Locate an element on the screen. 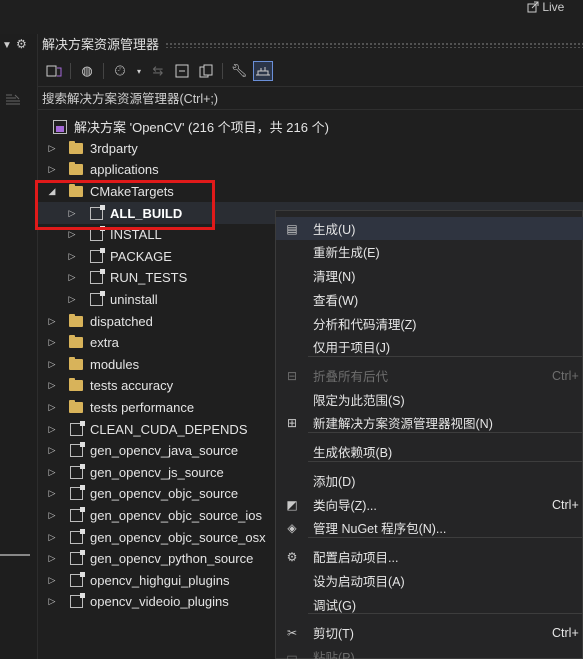 Image resolution: width=583 pixels, height=659 pixels. search-input: 搜索解决方案资源管理器(Ctrl+;) is located at coordinates (310, 98).